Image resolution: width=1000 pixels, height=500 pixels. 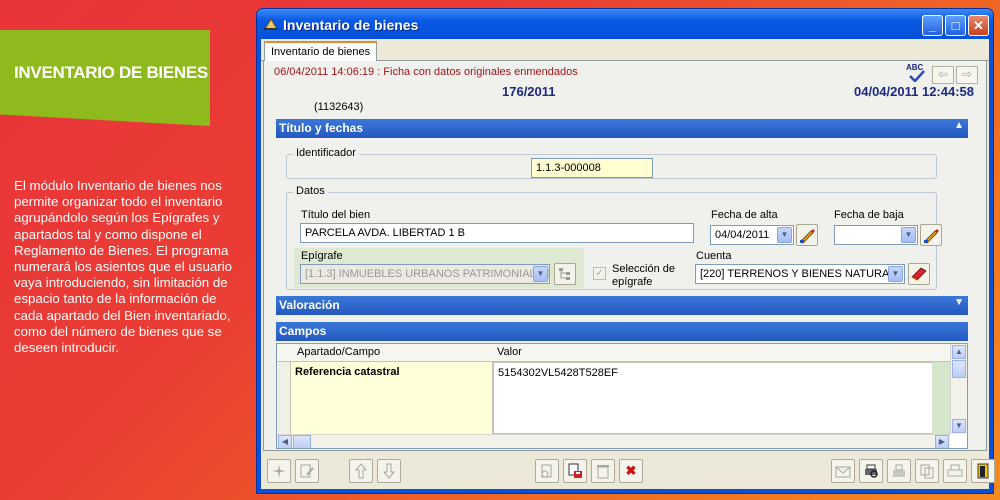 I want to click on email-button, so click(x=843, y=471).